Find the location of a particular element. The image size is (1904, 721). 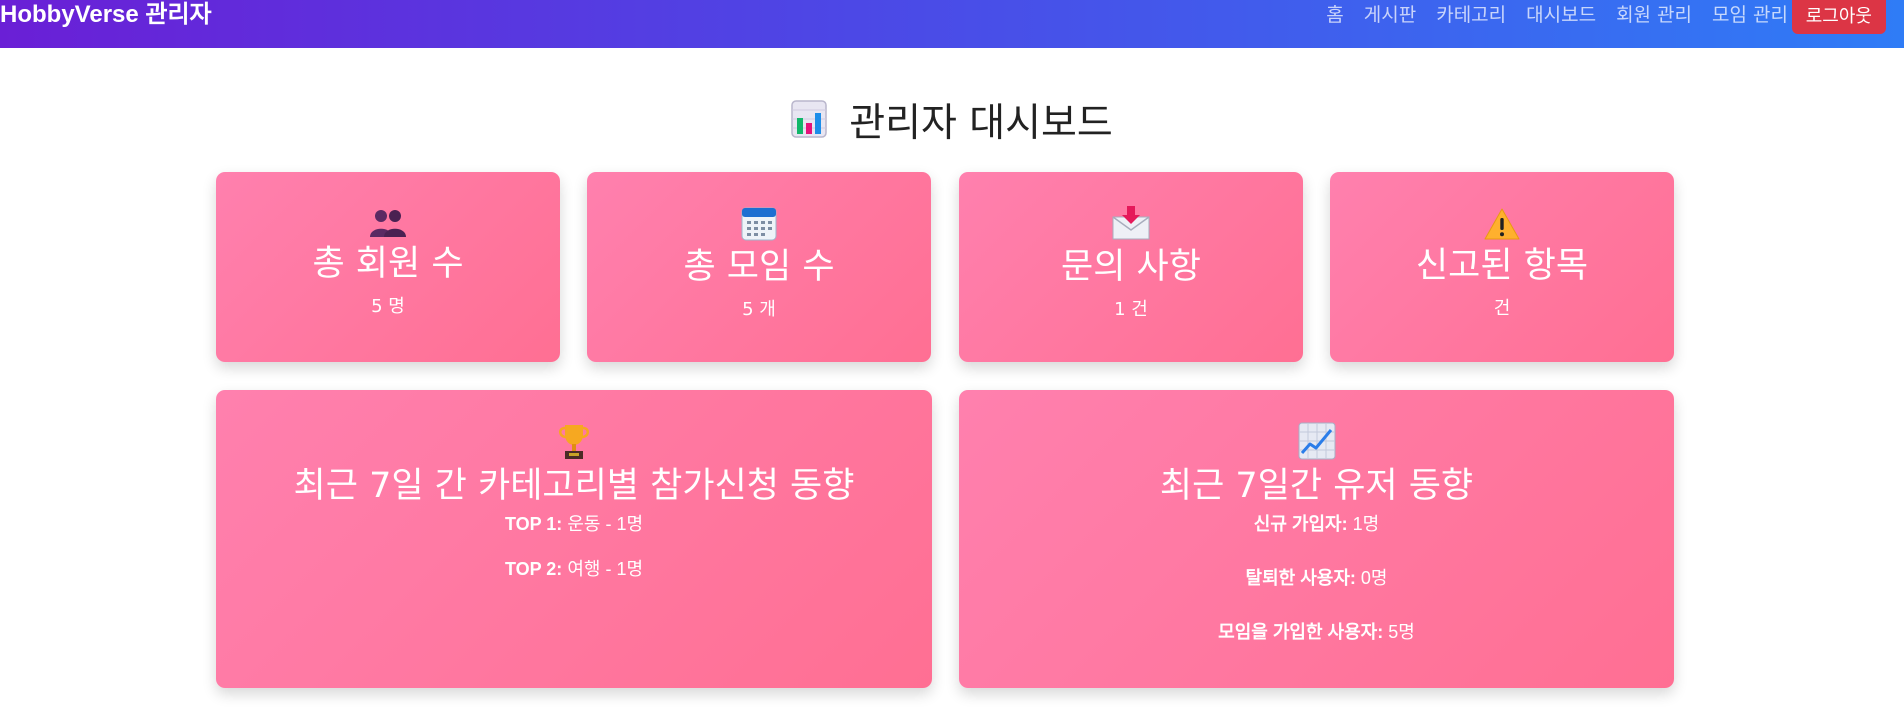

nav-link-board: 게시판 is located at coordinates (1390, 15).